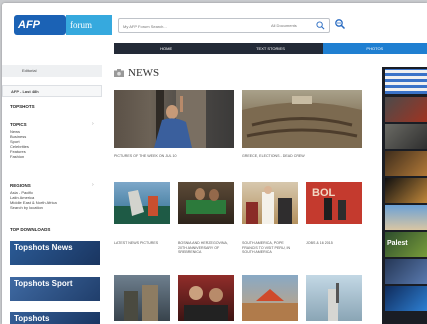 This screenshot has height=324, width=427. What do you see at coordinates (55, 318) in the screenshot?
I see `tile-topshots: Topshots` at bounding box center [55, 318].